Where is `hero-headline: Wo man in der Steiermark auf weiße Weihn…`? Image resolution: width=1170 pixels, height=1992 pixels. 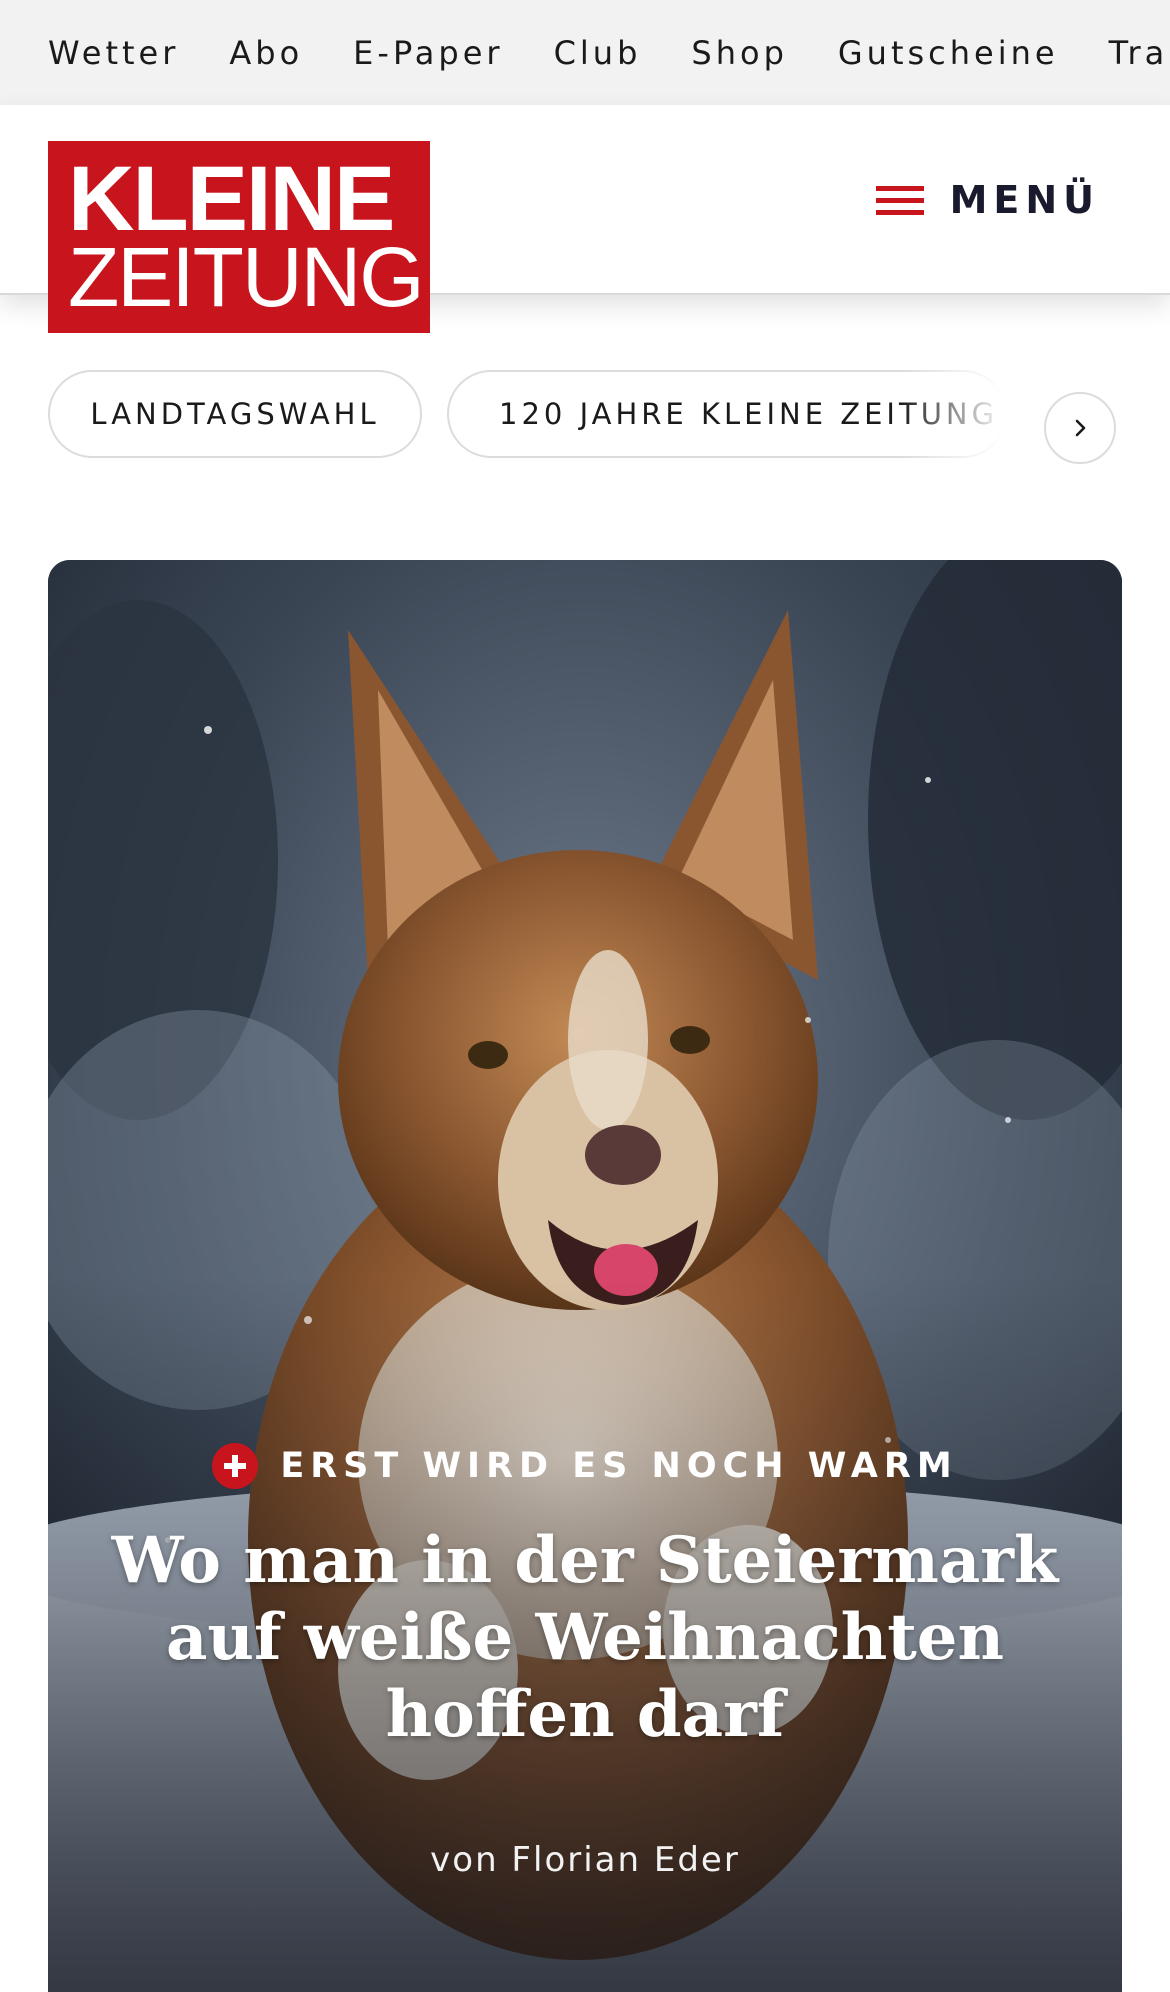
hero-headline: Wo man in der Steiermark auf weiße Weihn… is located at coordinates (585, 1637).